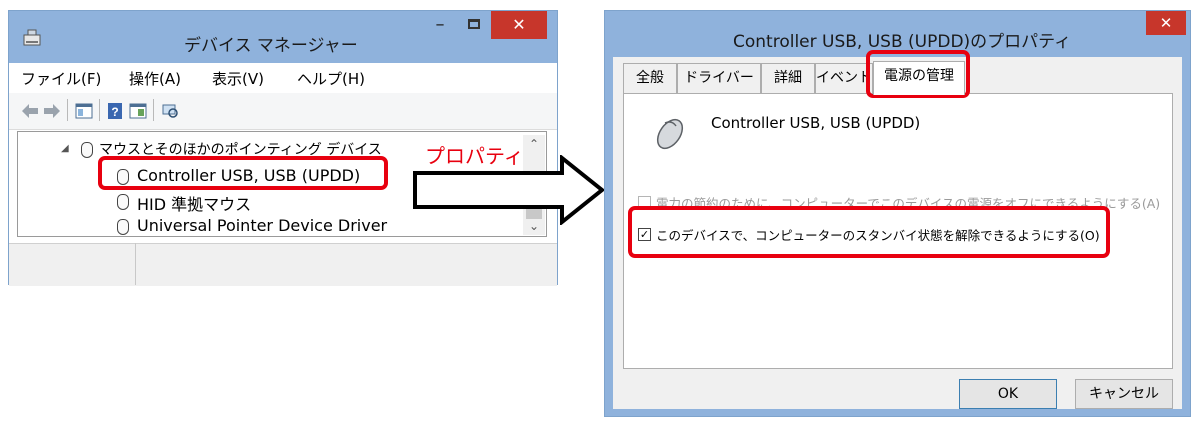 The height and width of the screenshot is (421, 1197). What do you see at coordinates (87, 150) in the screenshot?
I see `mouse-category-icon` at bounding box center [87, 150].